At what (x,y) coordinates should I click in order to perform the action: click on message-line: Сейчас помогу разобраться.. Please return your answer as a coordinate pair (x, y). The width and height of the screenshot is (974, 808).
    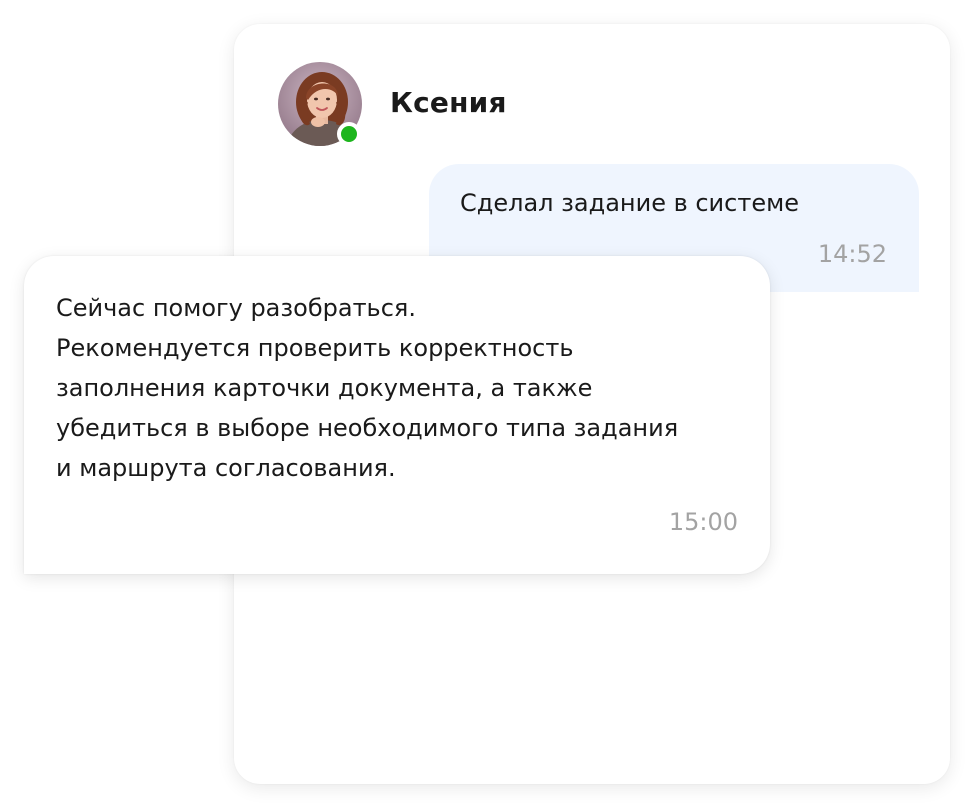
    Looking at the image, I should click on (236, 308).